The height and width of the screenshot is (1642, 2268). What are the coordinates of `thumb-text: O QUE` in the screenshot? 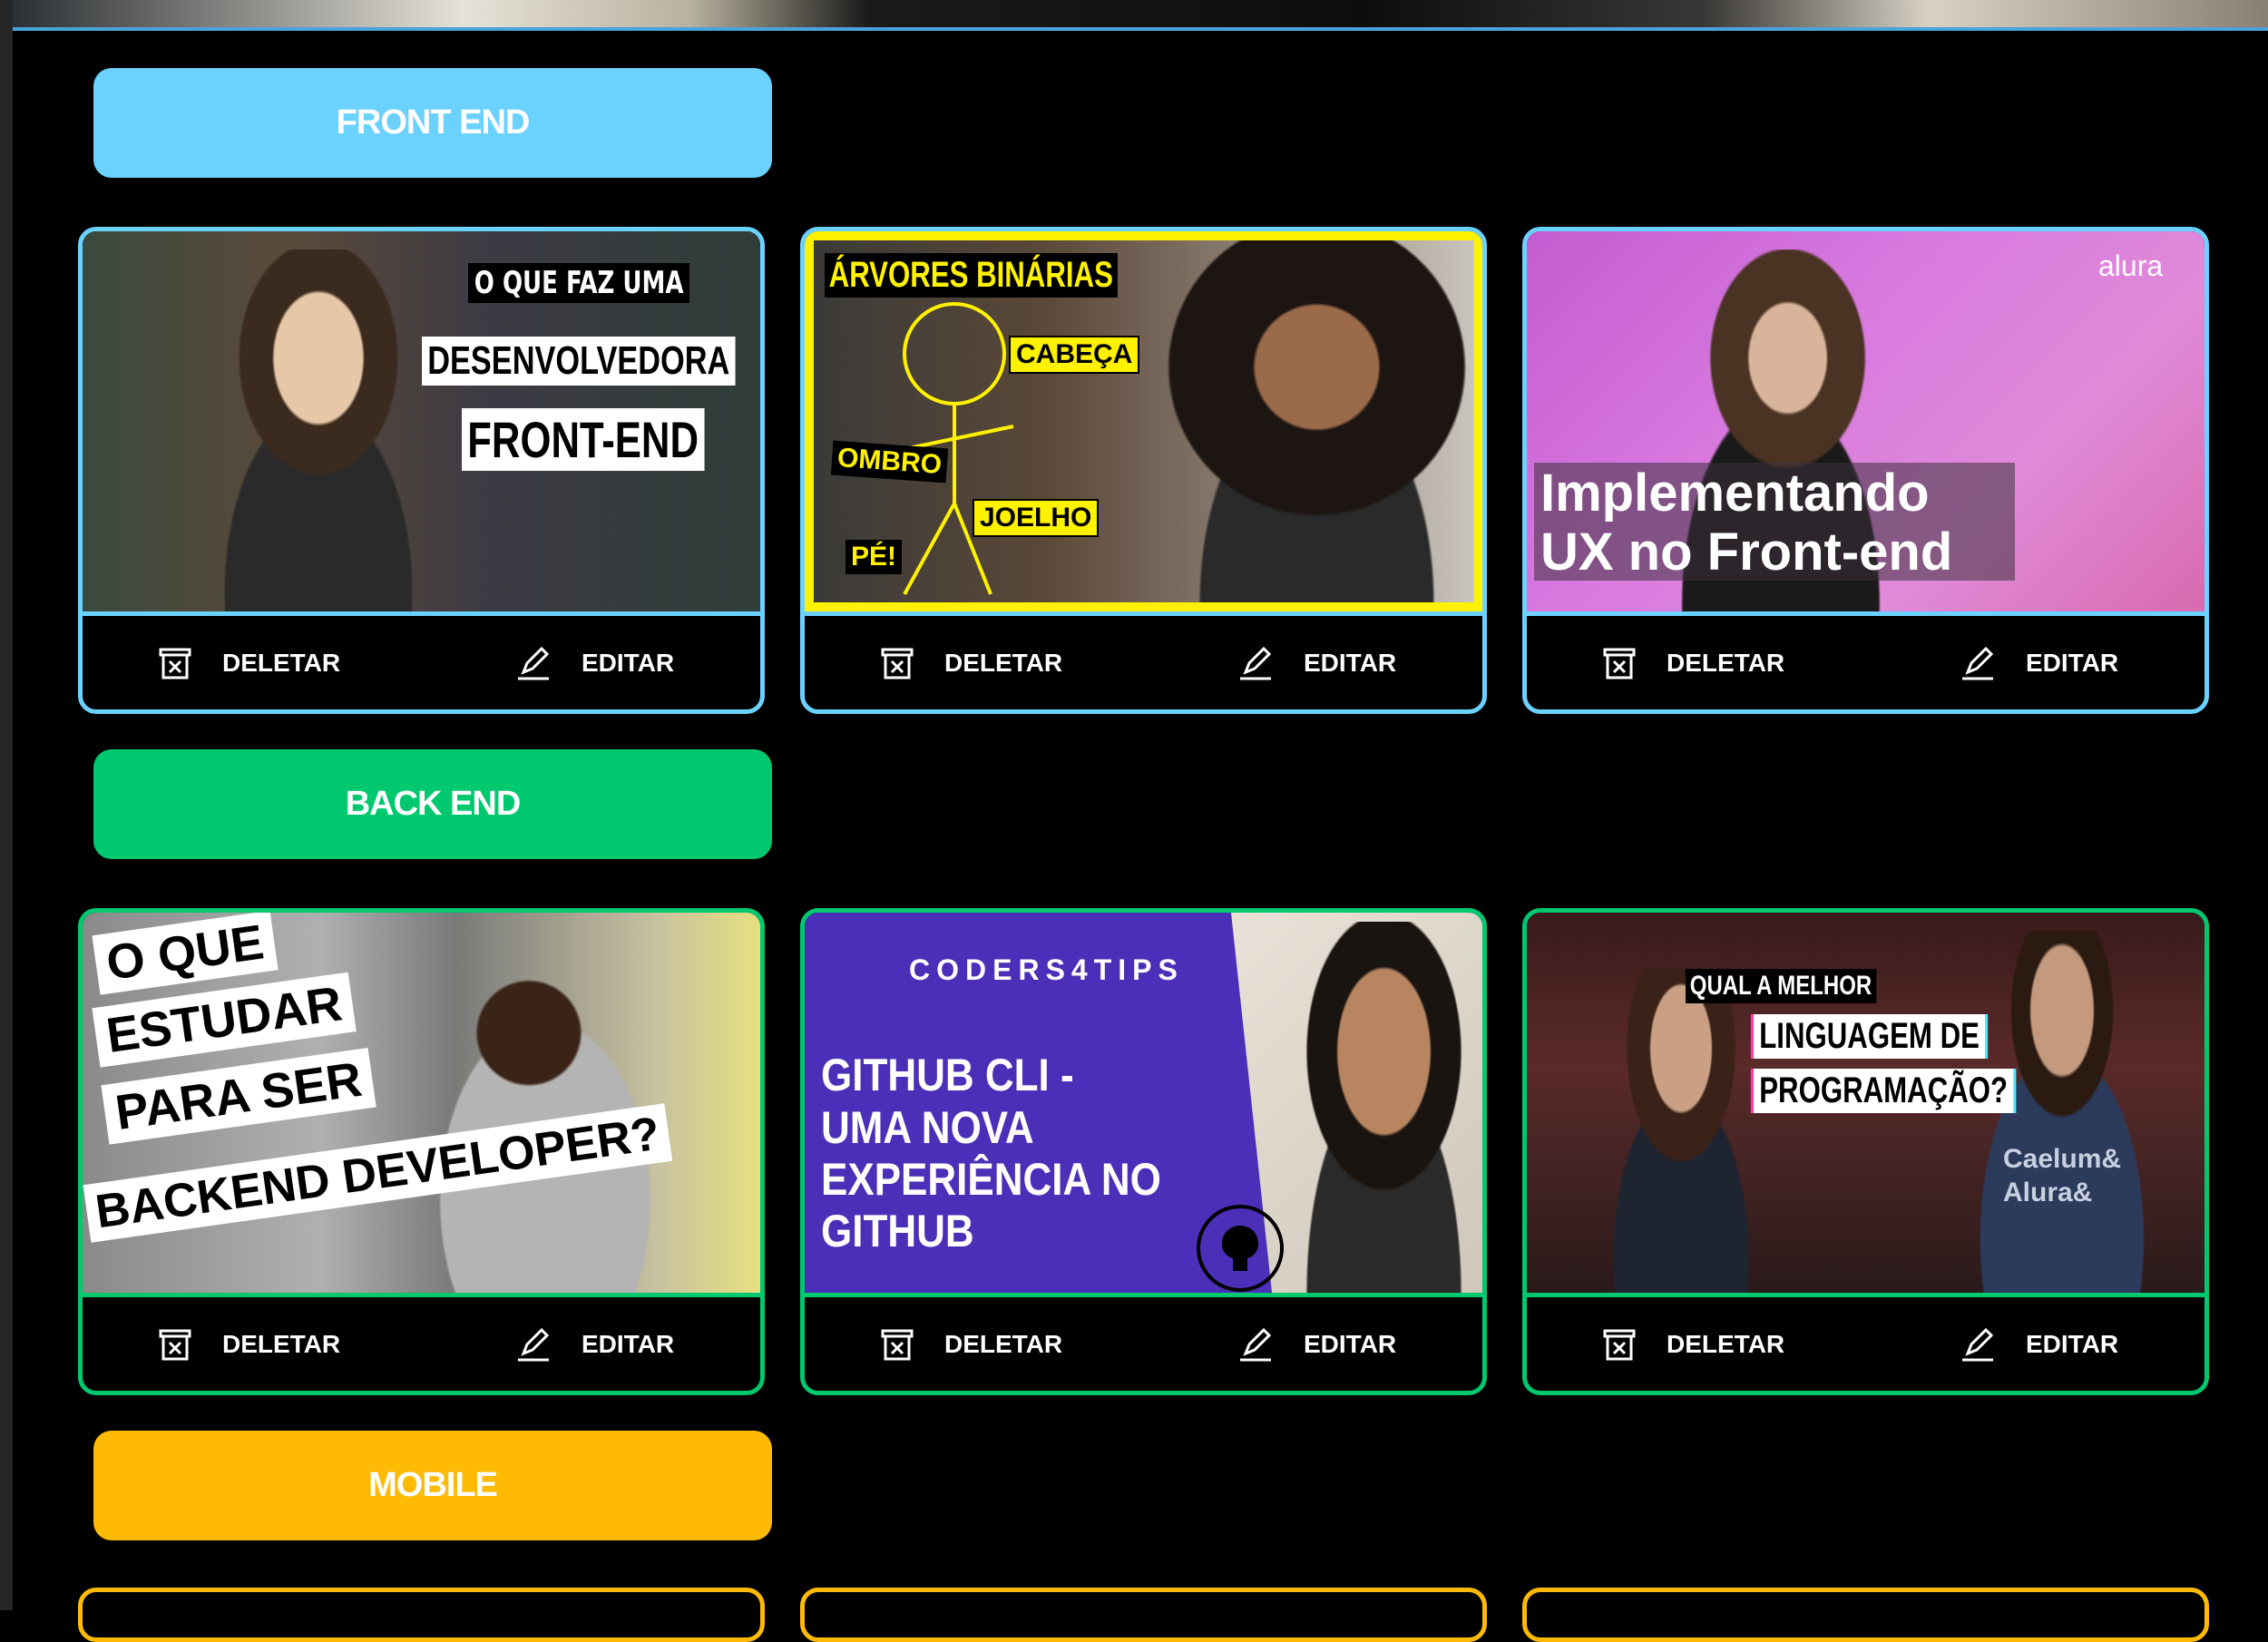 It's located at (185, 954).